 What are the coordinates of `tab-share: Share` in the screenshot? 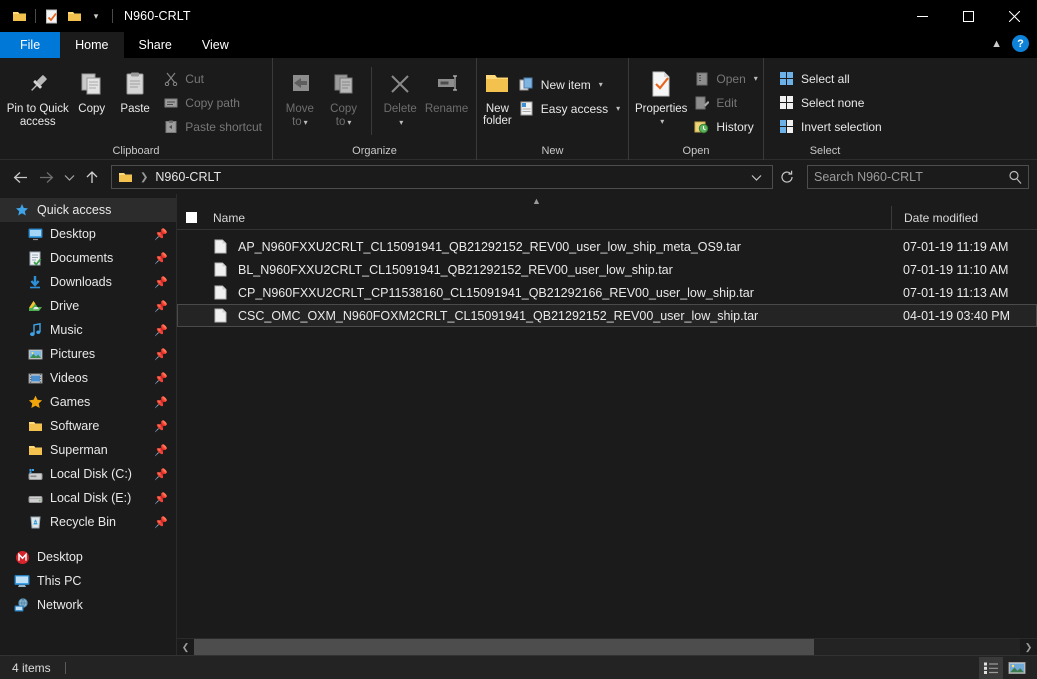 It's located at (155, 45).